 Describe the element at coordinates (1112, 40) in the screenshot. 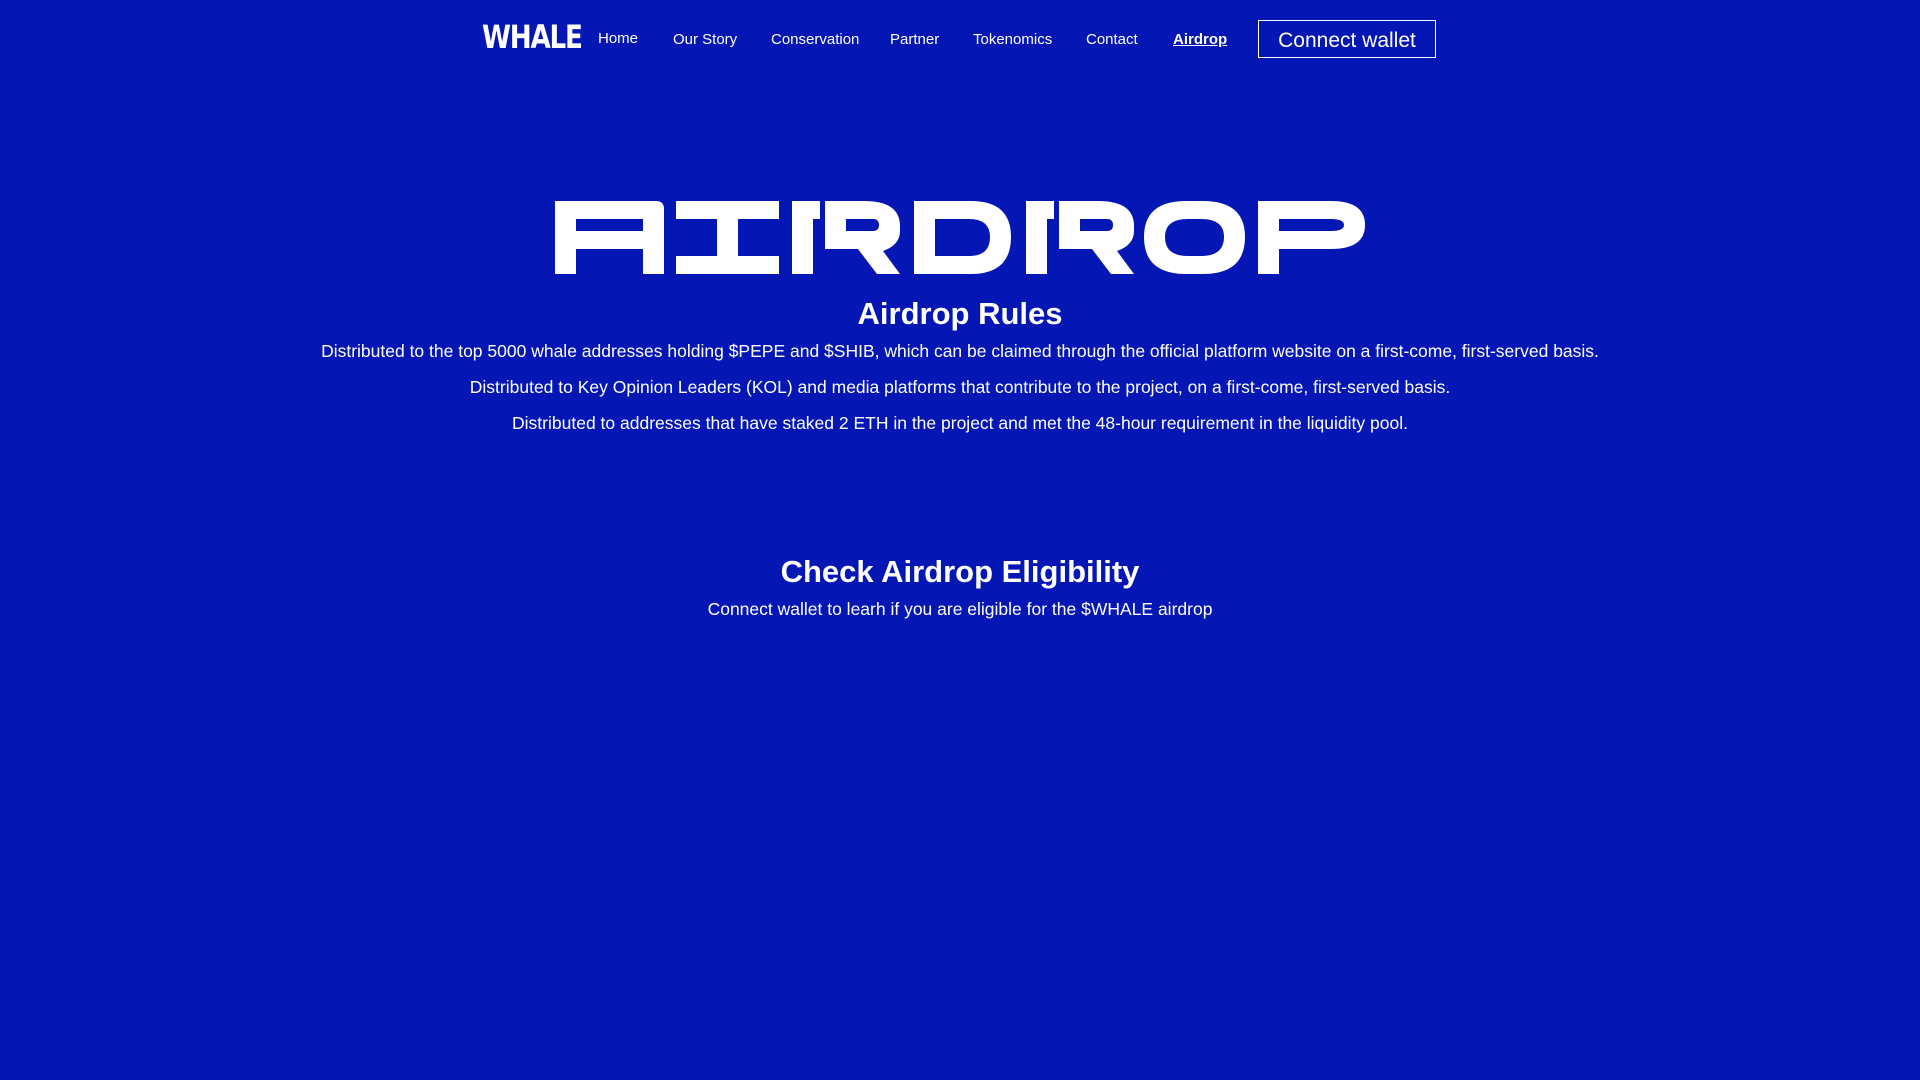

I see `nav-link-contact: Contact` at that location.